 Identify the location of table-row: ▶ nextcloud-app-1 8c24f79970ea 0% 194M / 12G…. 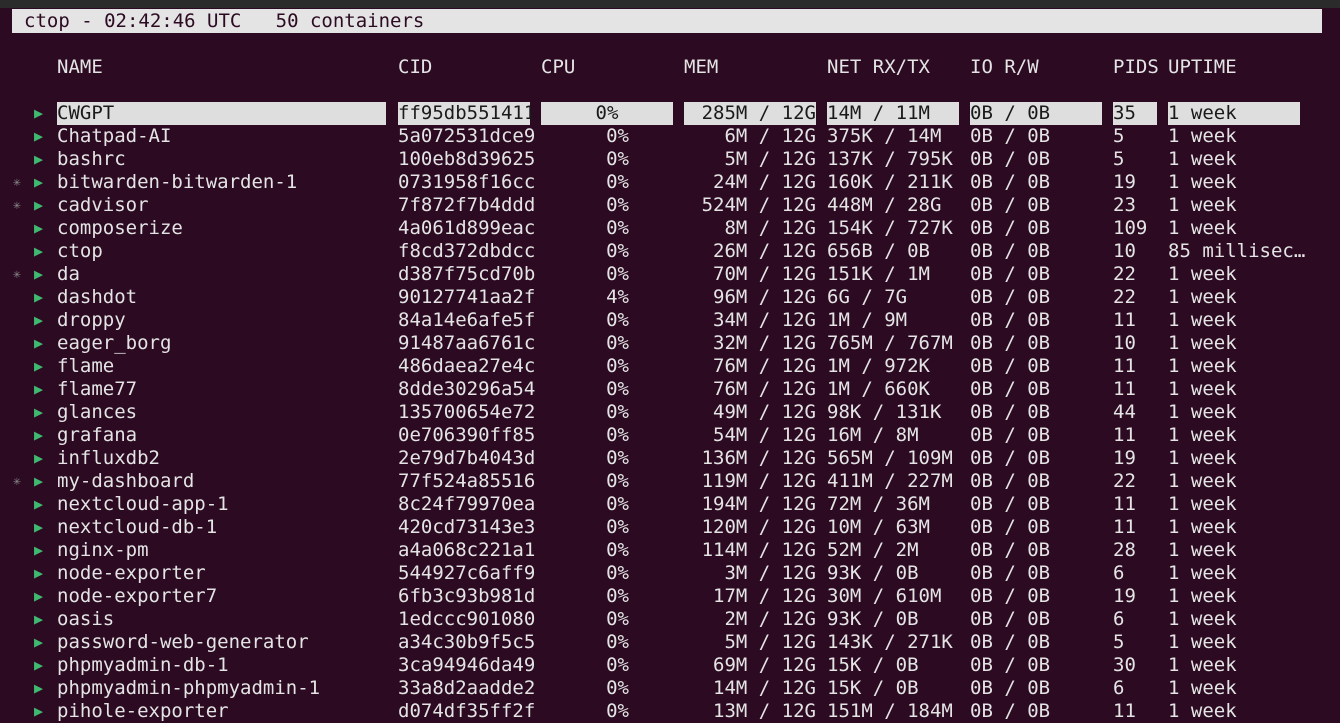
(670, 504).